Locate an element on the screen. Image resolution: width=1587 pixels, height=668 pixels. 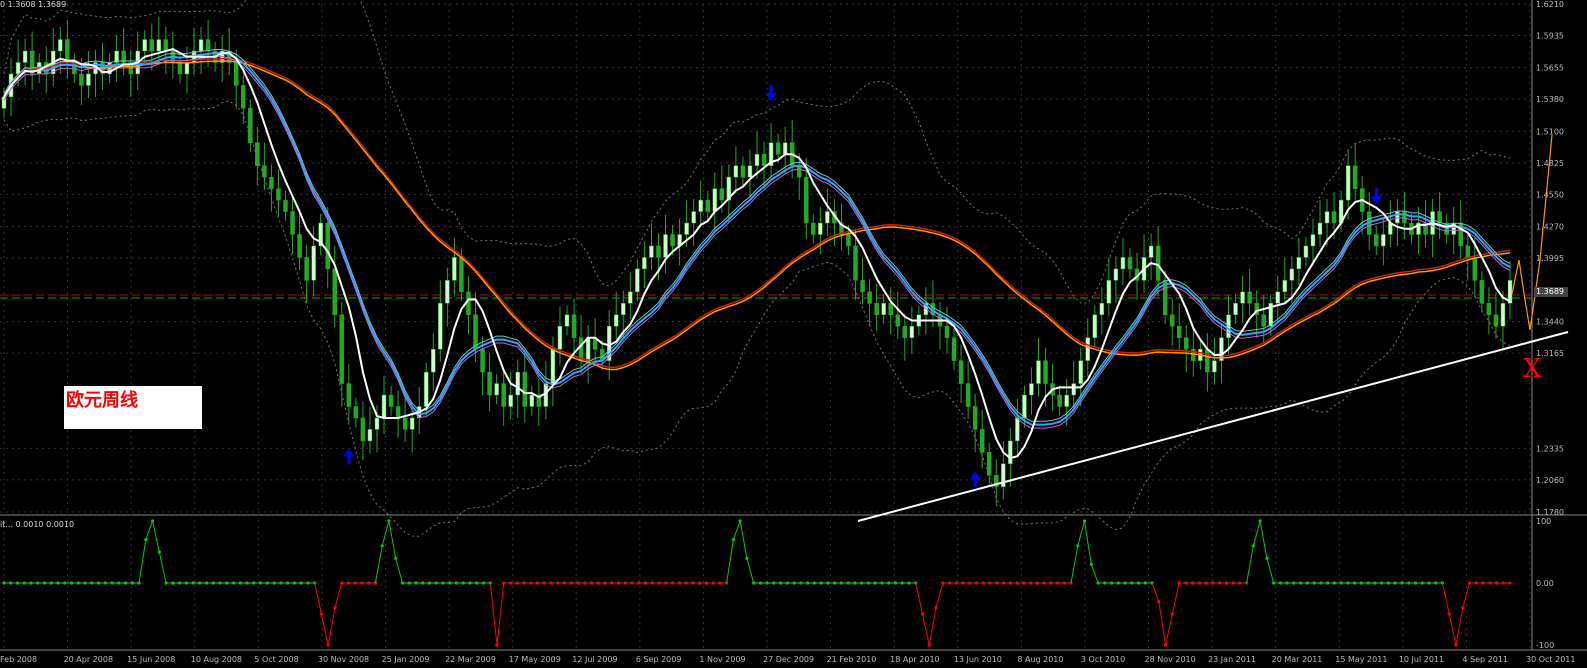
osc-tick-label: 100 is located at coordinates (1543, 521).